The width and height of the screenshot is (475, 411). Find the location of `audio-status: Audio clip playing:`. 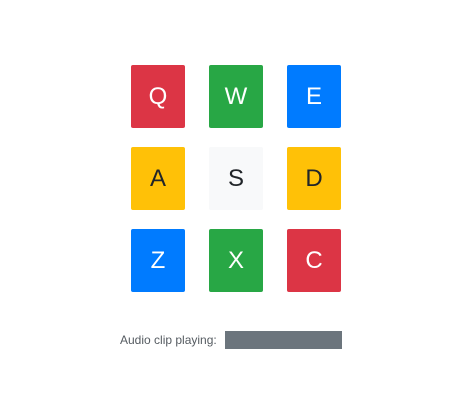

audio-status: Audio clip playing: is located at coordinates (231, 340).